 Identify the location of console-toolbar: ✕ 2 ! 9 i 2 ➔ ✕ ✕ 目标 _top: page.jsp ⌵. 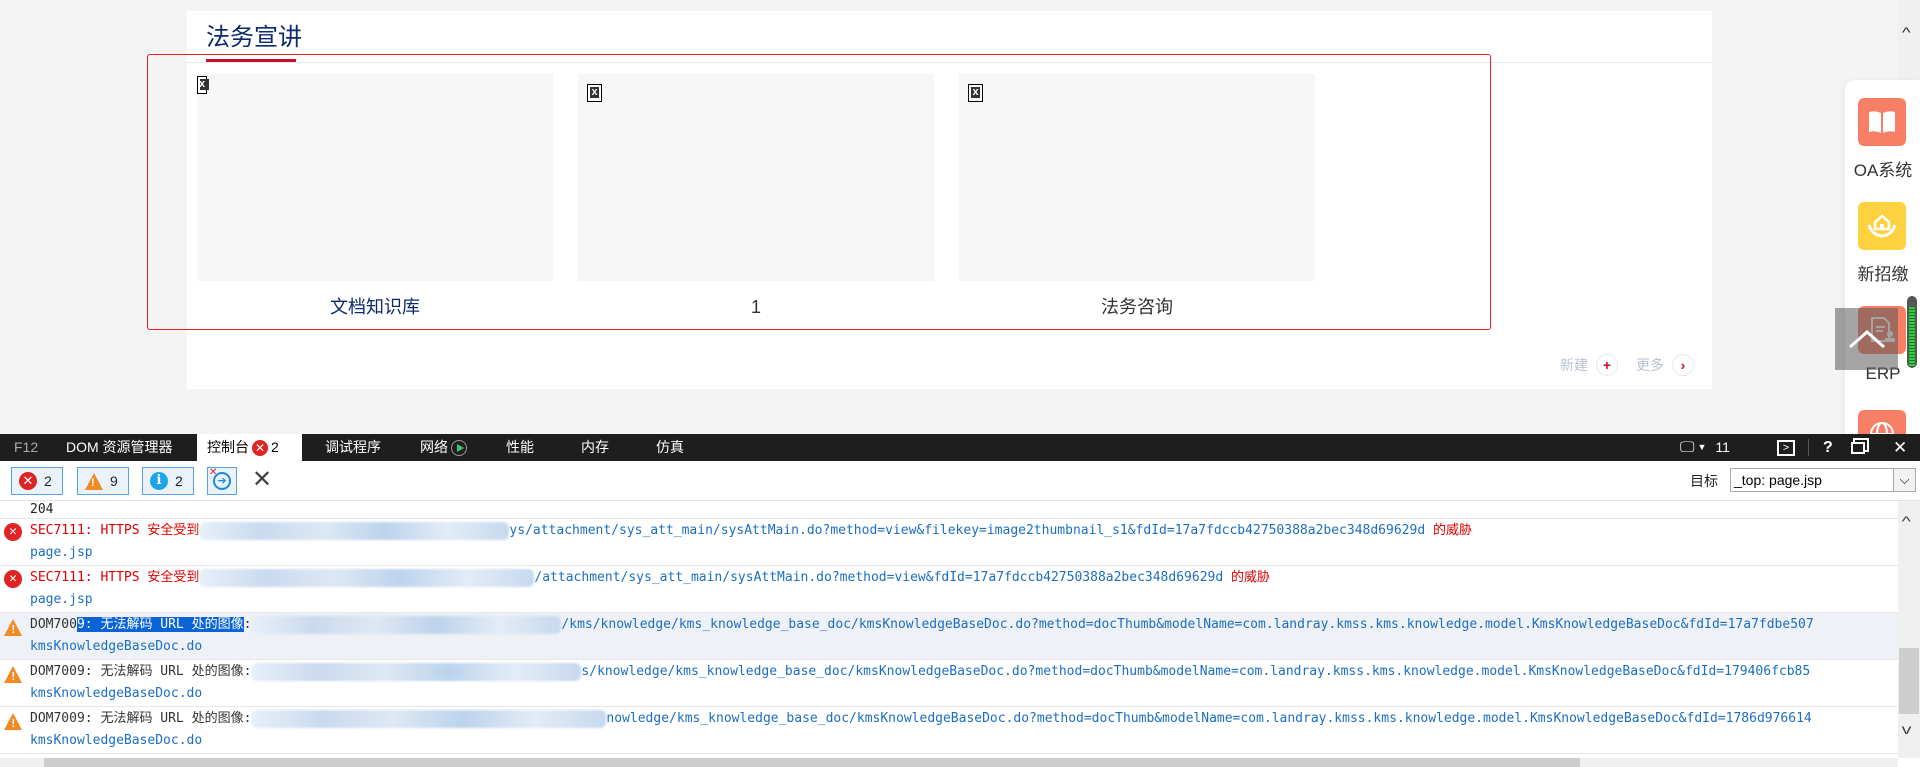
(960, 481).